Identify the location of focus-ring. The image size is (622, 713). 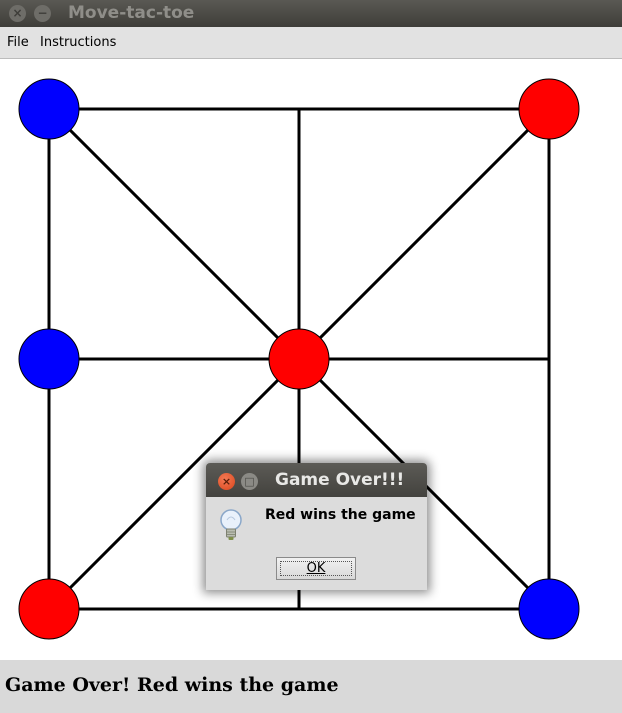
(316, 568).